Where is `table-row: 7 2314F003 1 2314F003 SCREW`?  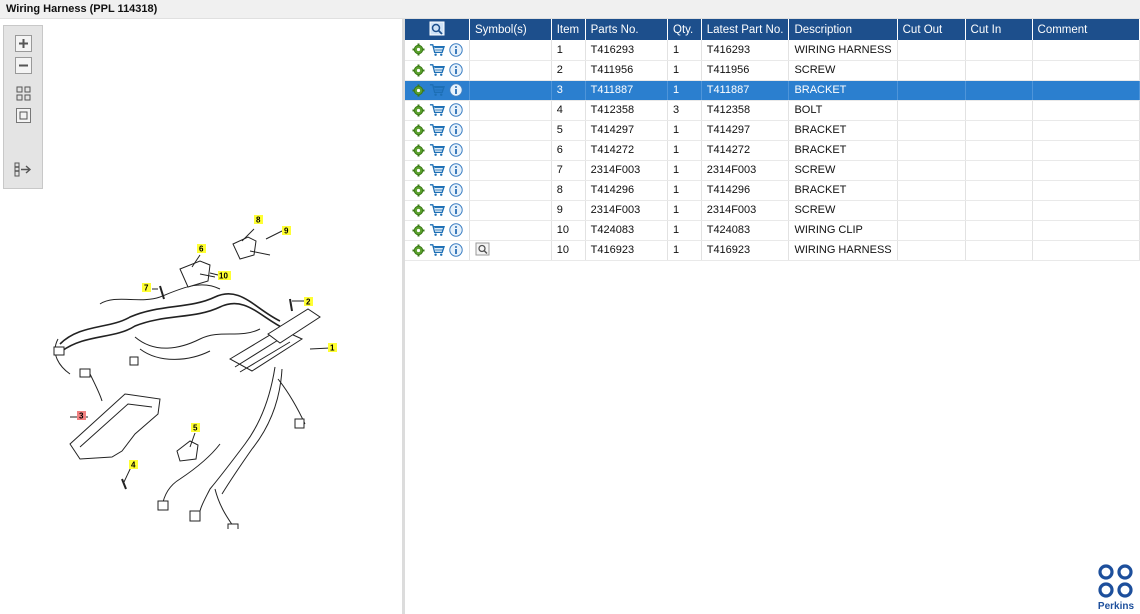
table-row: 7 2314F003 1 2314F003 SCREW is located at coordinates (772, 170).